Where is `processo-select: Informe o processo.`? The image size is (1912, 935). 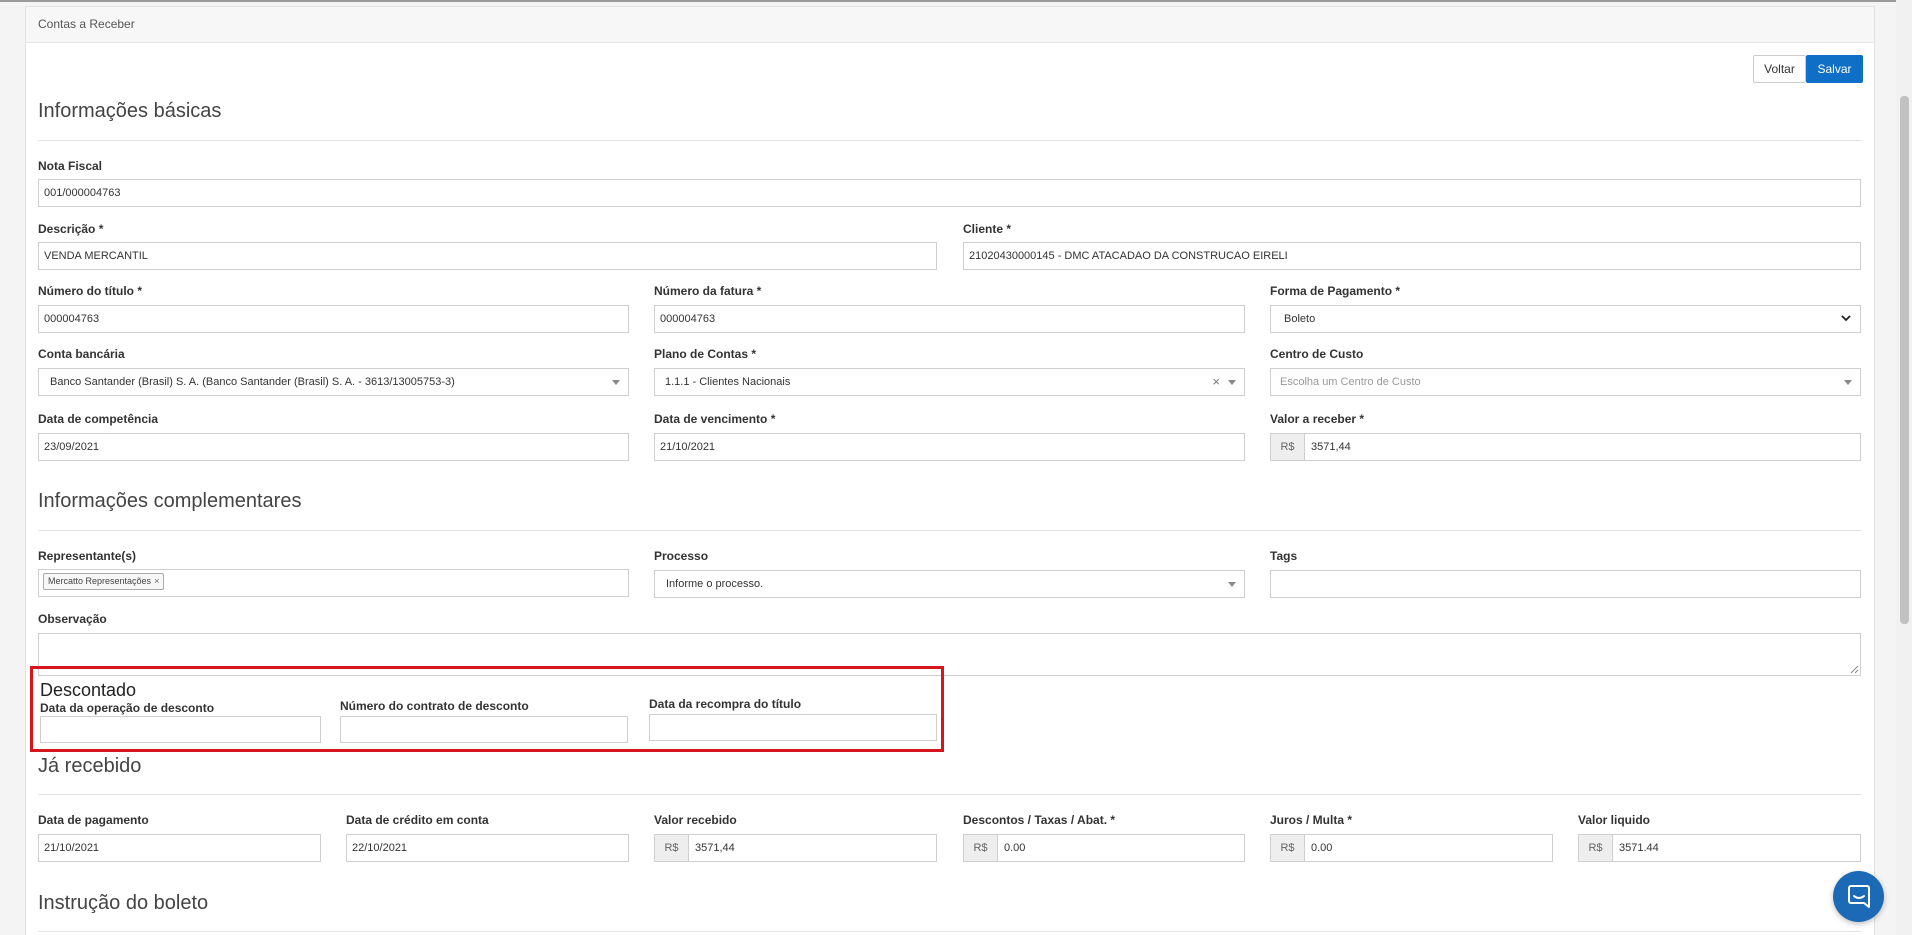
processo-select: Informe o processo. is located at coordinates (949, 584).